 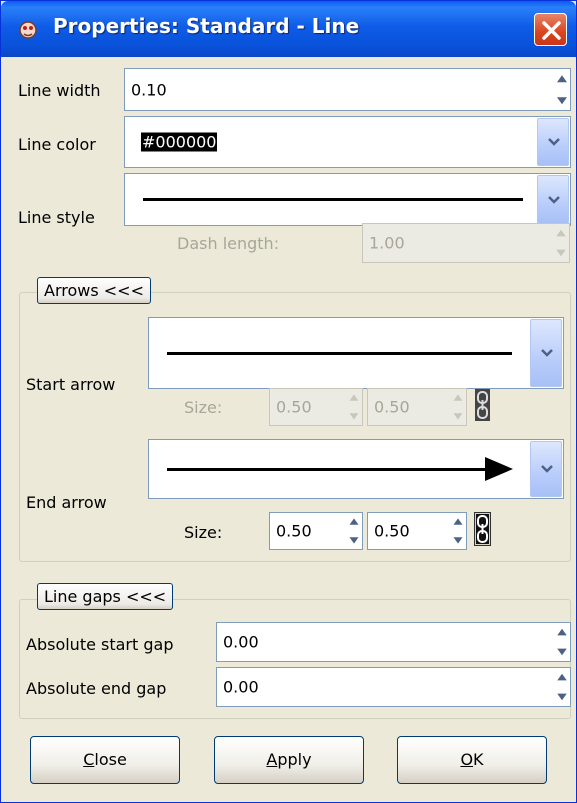 What do you see at coordinates (66, 502) in the screenshot?
I see `end-arrow-label: End arrow` at bounding box center [66, 502].